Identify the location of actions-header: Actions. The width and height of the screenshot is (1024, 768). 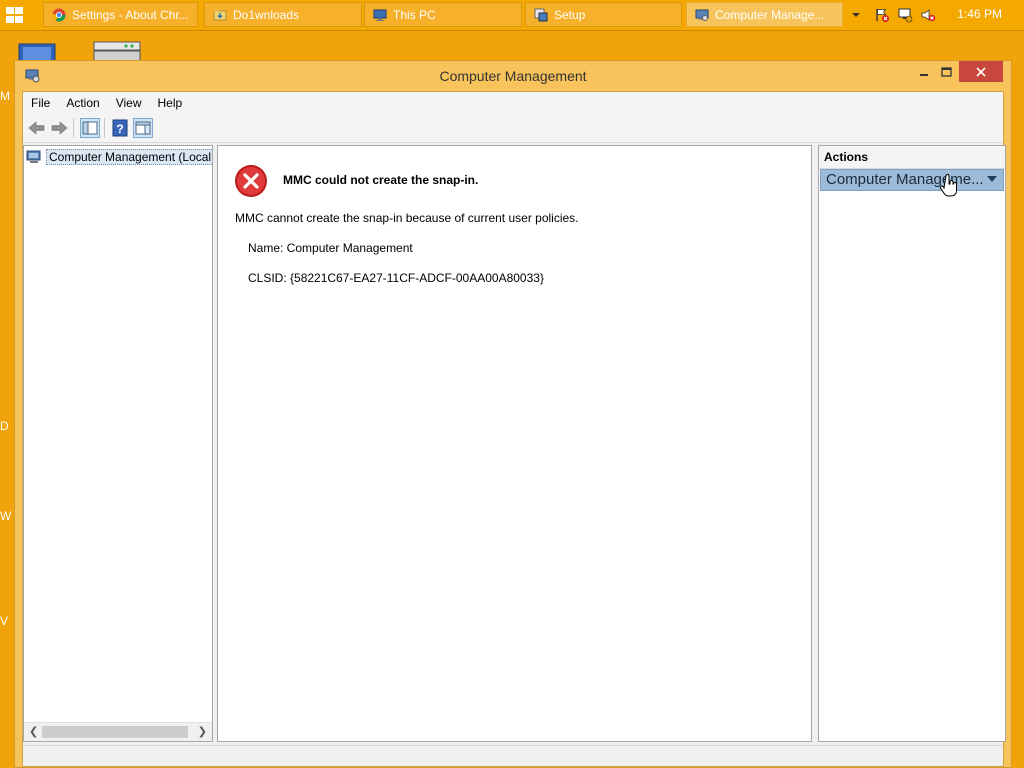
(912, 157).